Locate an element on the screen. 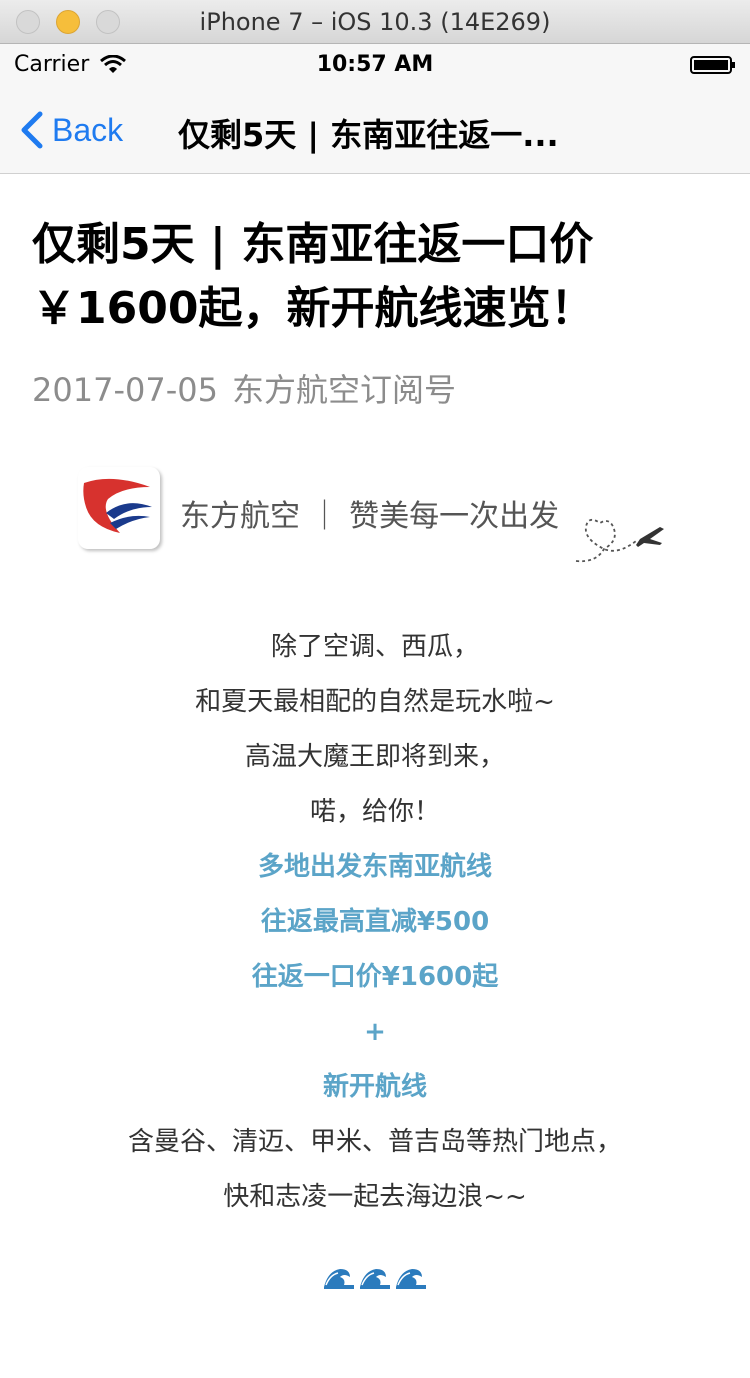 This screenshot has width=750, height=1378. article-meta: 2017-07-05 东方航空订阅号 is located at coordinates (244, 388).